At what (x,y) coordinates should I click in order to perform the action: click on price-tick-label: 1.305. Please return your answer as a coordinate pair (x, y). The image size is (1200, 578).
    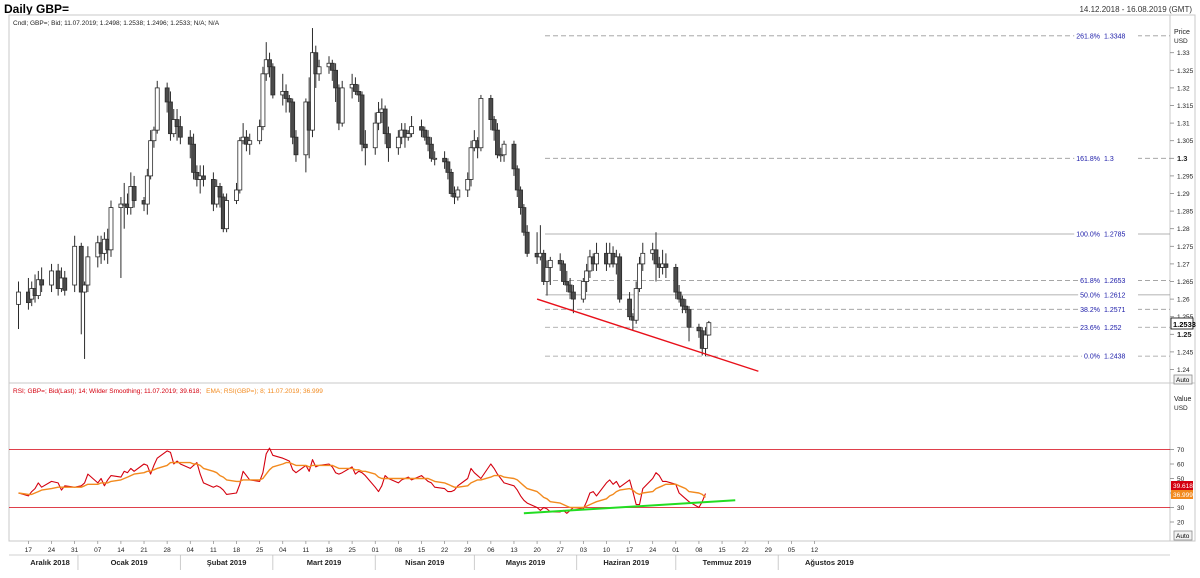
    Looking at the image, I should click on (1185, 141).